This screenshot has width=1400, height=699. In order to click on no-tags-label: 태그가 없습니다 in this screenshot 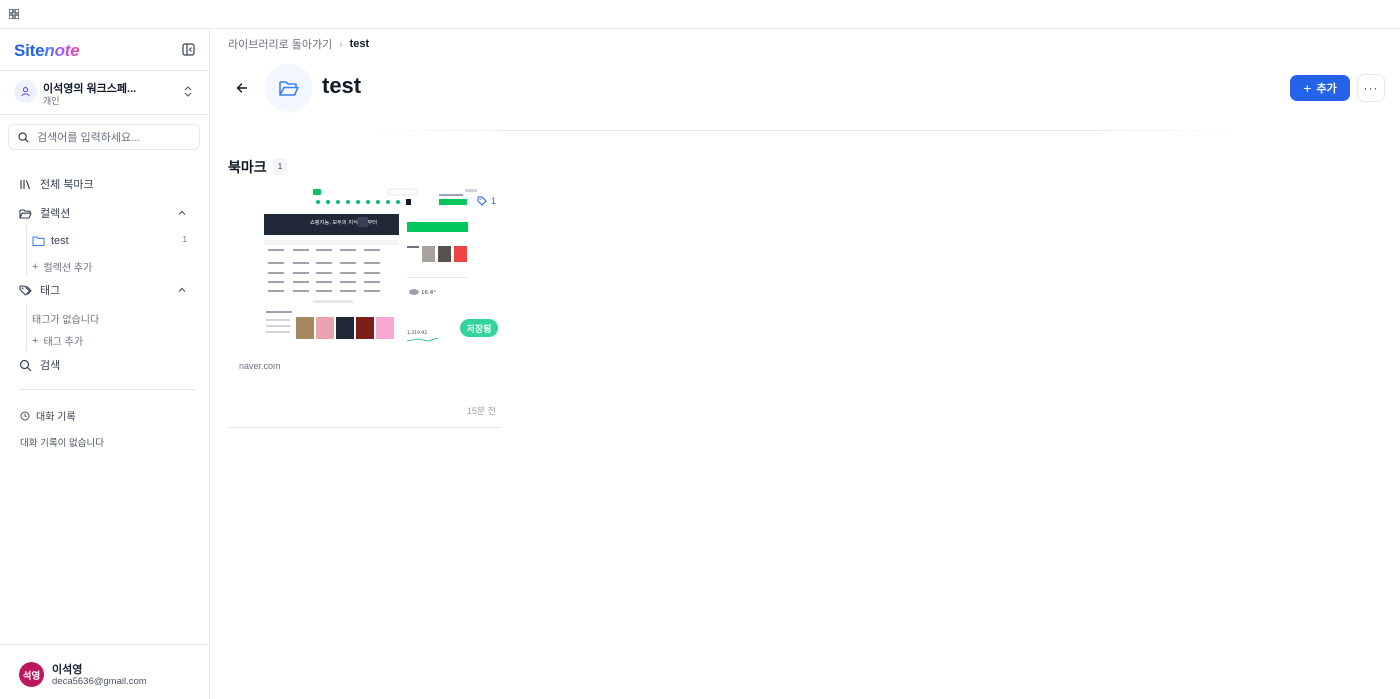, I will do `click(66, 320)`.